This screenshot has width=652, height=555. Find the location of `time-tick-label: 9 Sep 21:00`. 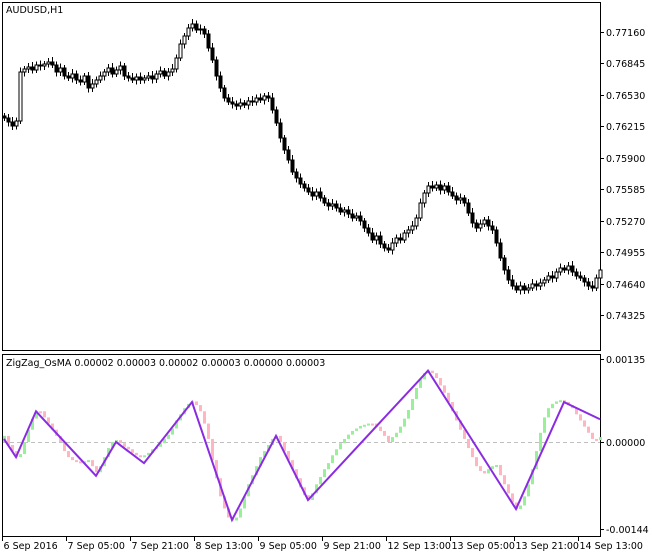

time-tick-label: 9 Sep 21:00 is located at coordinates (352, 546).